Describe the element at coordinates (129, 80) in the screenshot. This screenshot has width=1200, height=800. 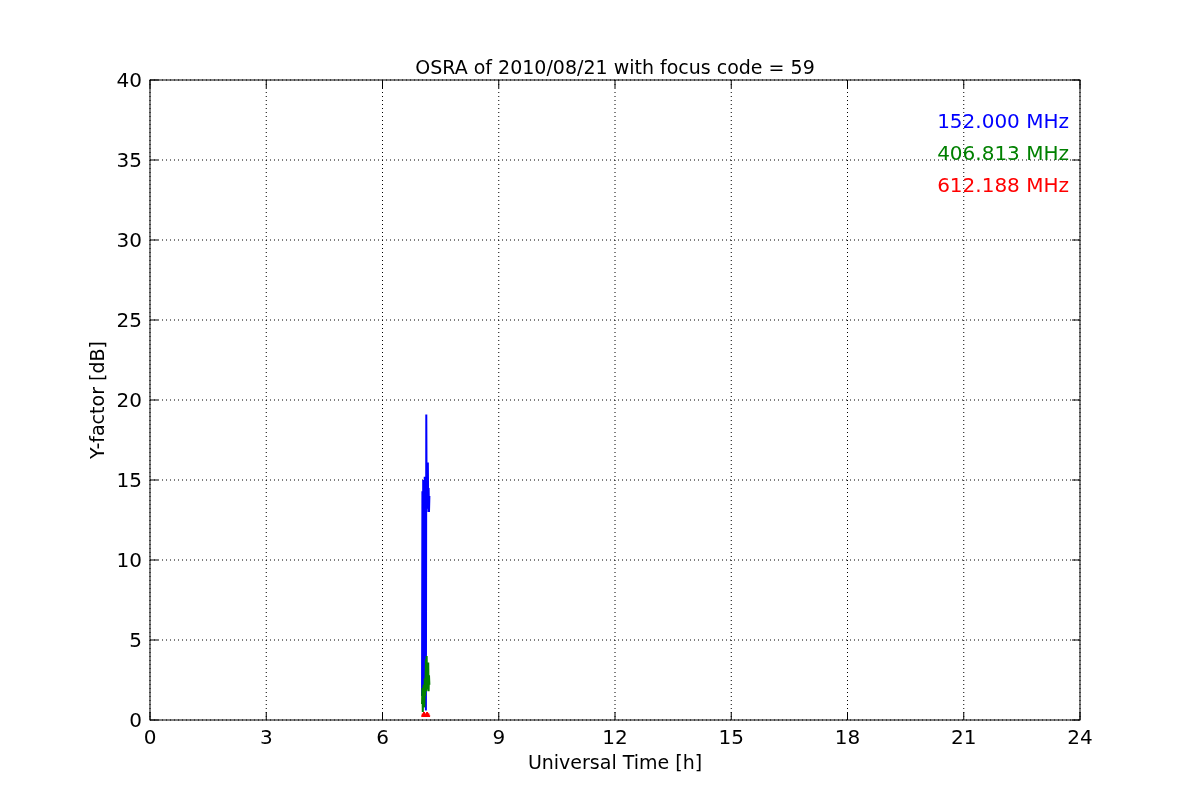
I see `y-tick-label: 40` at that location.